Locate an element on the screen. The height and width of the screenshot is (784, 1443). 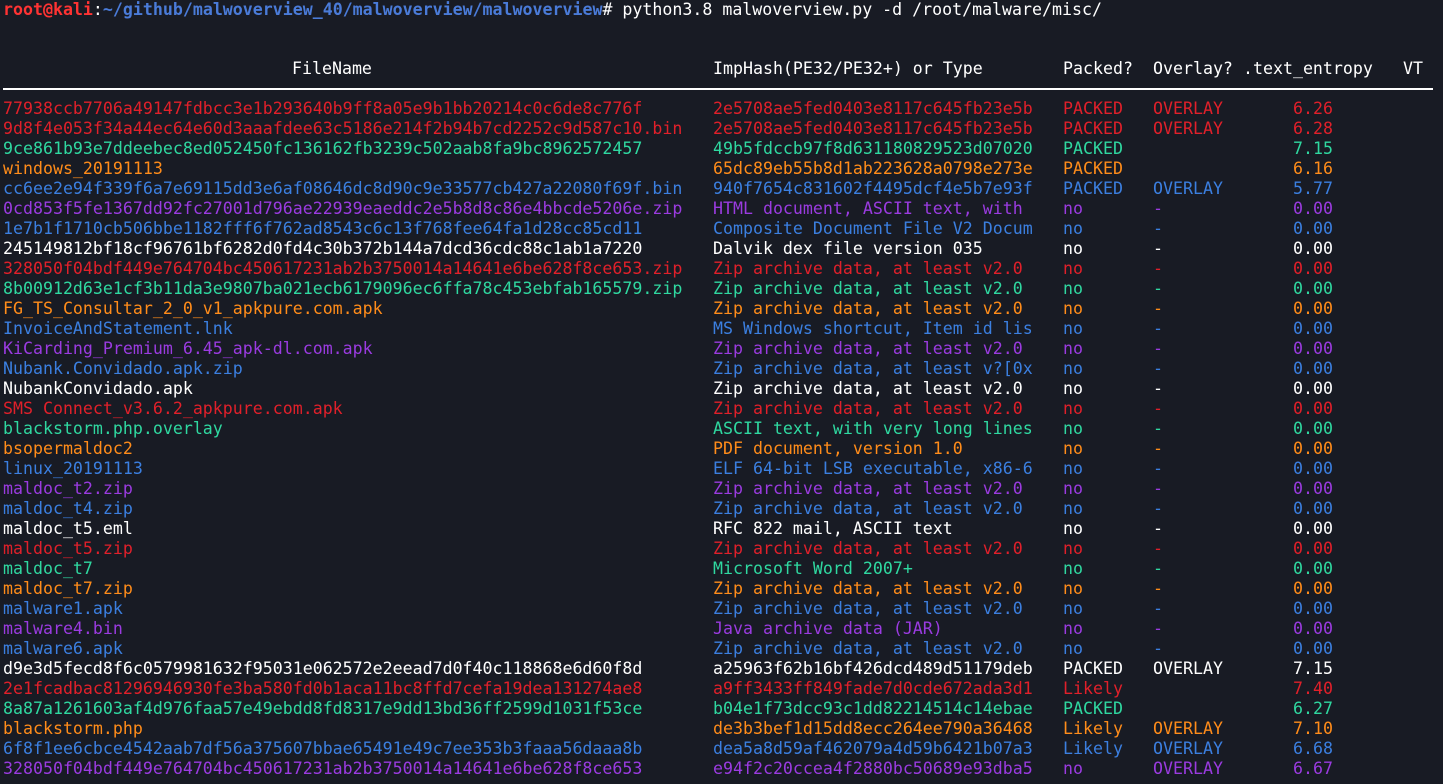
cell-overlay: OVERLAY is located at coordinates (1188, 108).